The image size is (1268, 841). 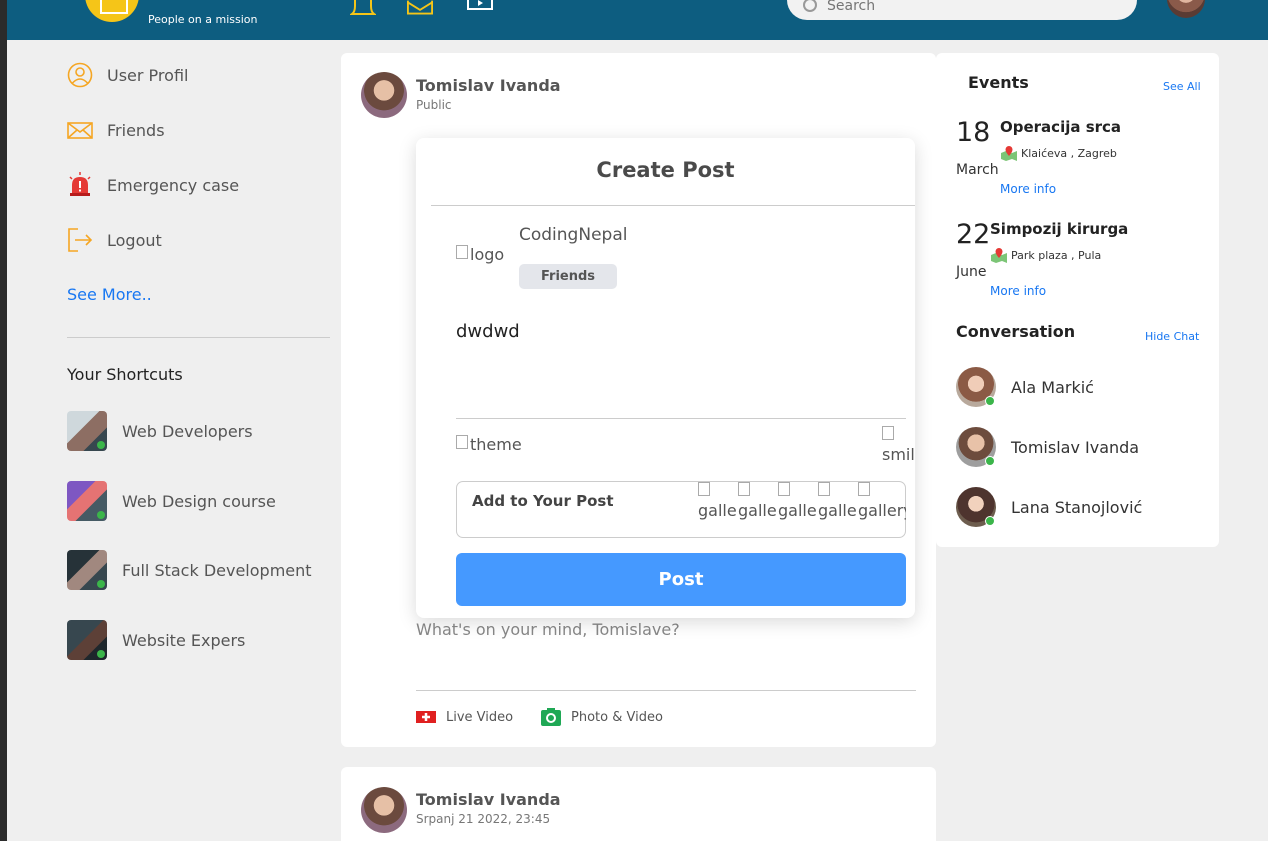 What do you see at coordinates (1186, 9) in the screenshot?
I see `profile-avatar` at bounding box center [1186, 9].